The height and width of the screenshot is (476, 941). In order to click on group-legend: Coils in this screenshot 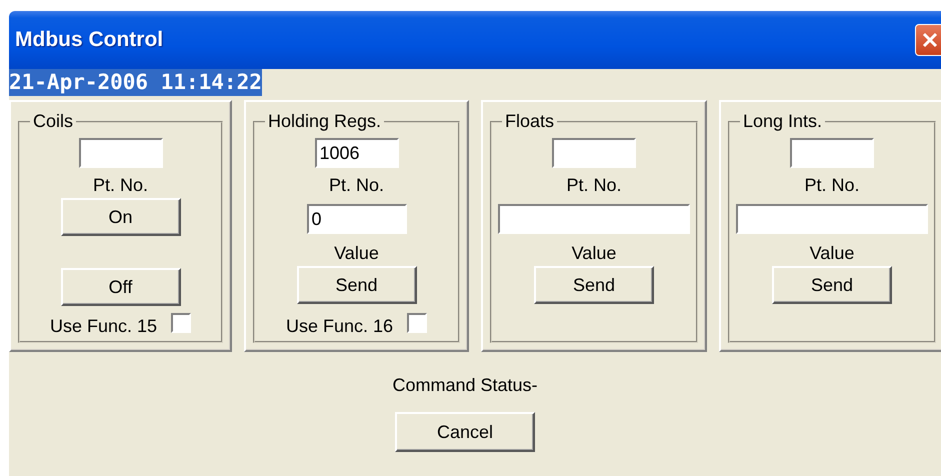, I will do `click(53, 121)`.